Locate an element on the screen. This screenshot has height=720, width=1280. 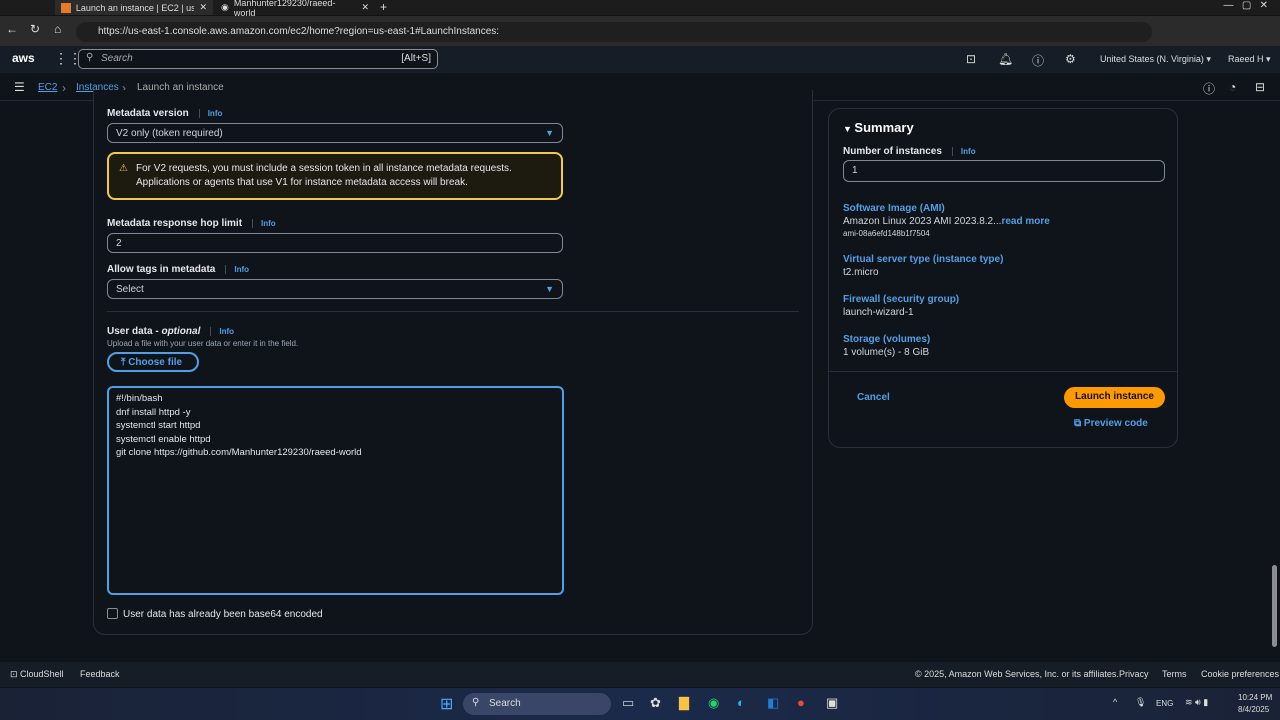
summary-toggle: ▼ Summary is located at coordinates (878, 127).